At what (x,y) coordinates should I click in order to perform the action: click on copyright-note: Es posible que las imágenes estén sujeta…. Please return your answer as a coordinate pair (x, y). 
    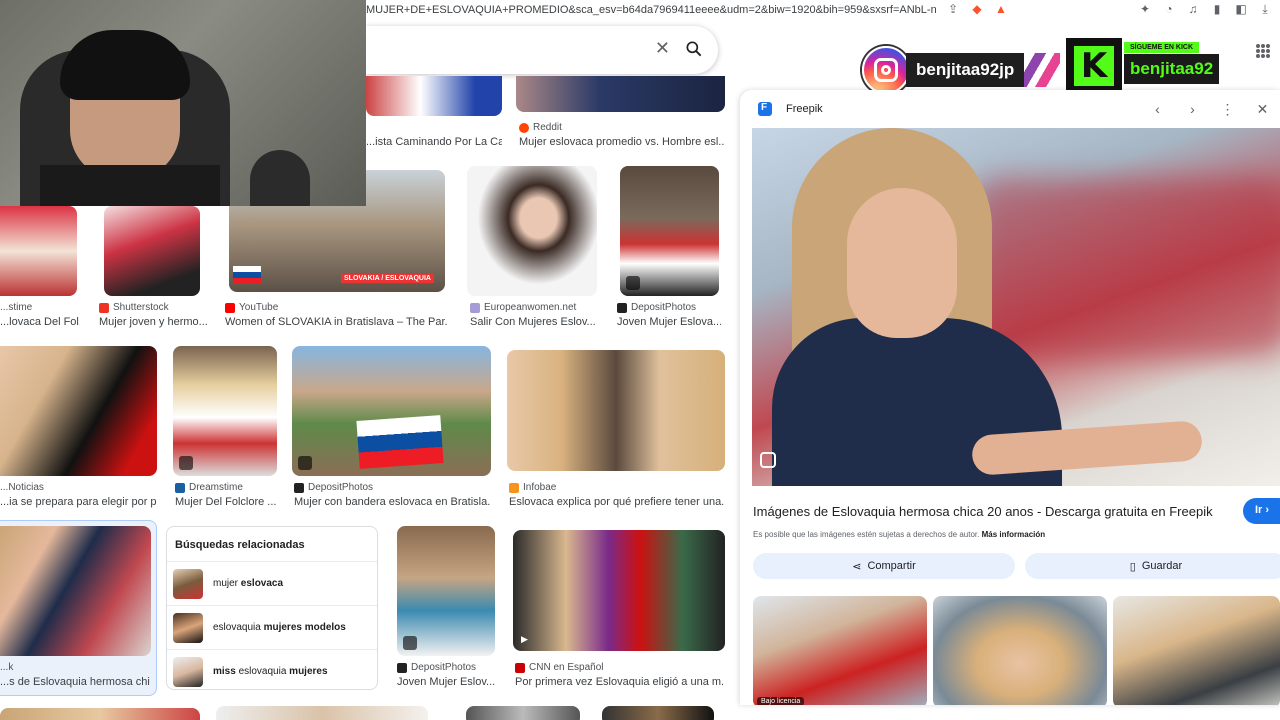
    Looking at the image, I should click on (899, 534).